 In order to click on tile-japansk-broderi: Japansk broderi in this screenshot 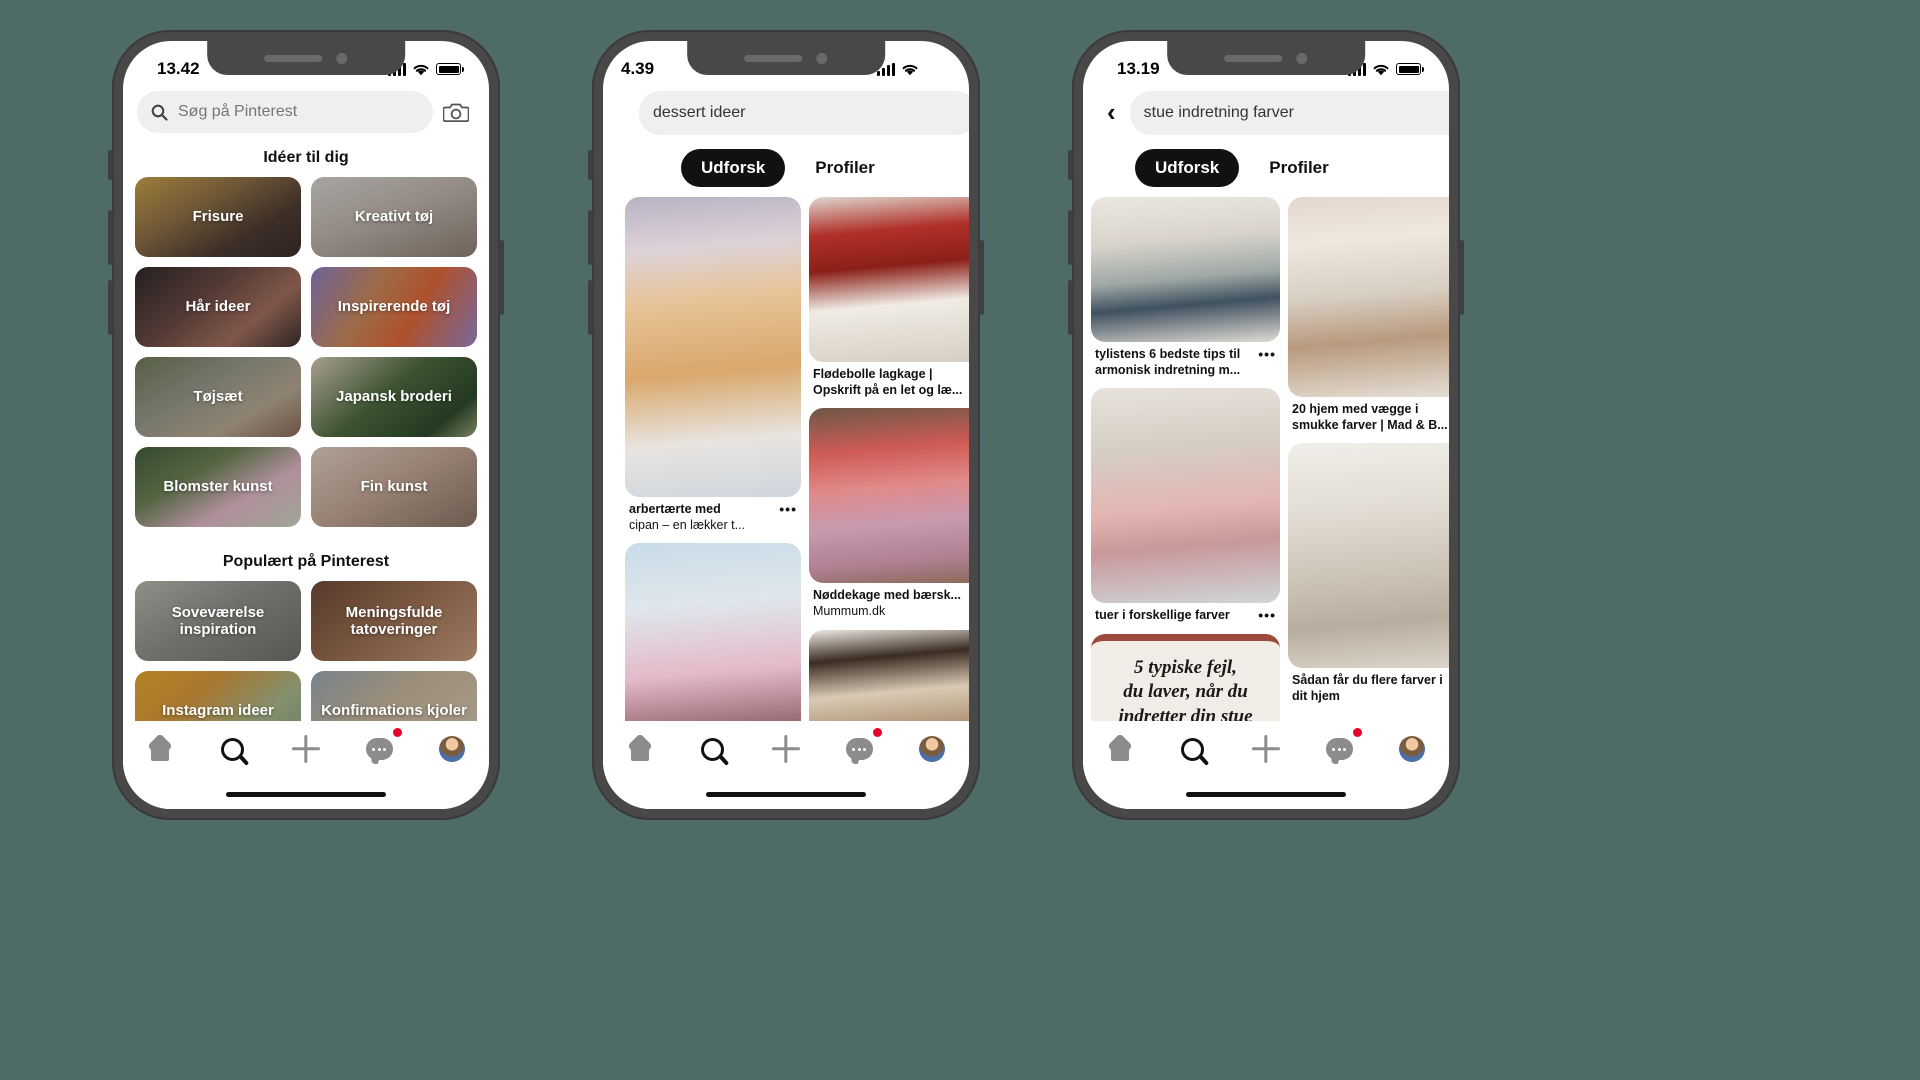, I will do `click(394, 397)`.